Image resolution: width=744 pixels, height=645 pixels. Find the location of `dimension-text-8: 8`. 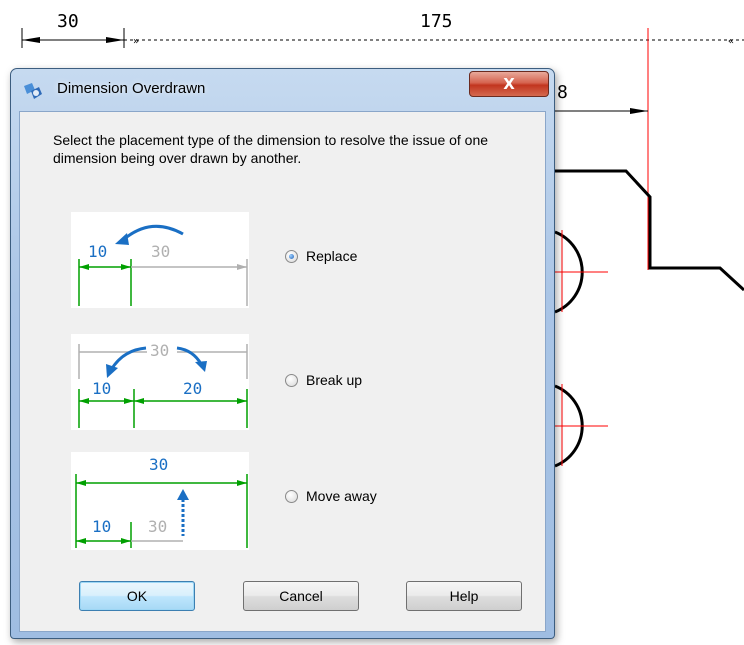

dimension-text-8: 8 is located at coordinates (562, 92).